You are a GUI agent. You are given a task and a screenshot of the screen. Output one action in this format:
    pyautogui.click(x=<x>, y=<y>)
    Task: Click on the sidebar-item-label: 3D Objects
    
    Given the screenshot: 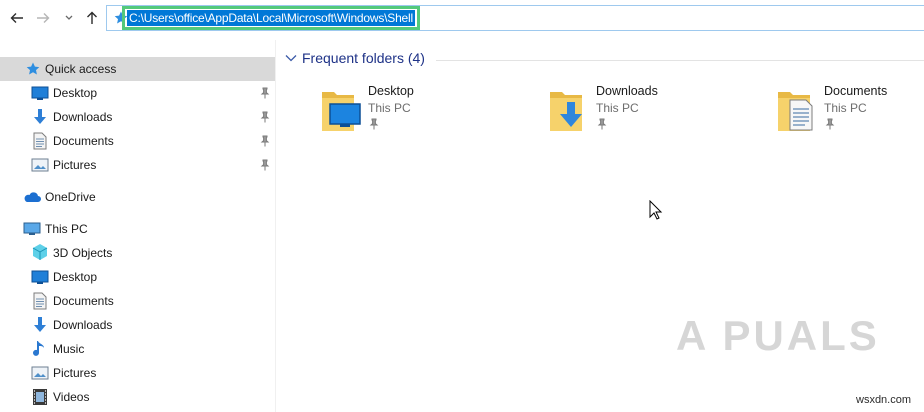 What is the action you would take?
    pyautogui.click(x=83, y=253)
    